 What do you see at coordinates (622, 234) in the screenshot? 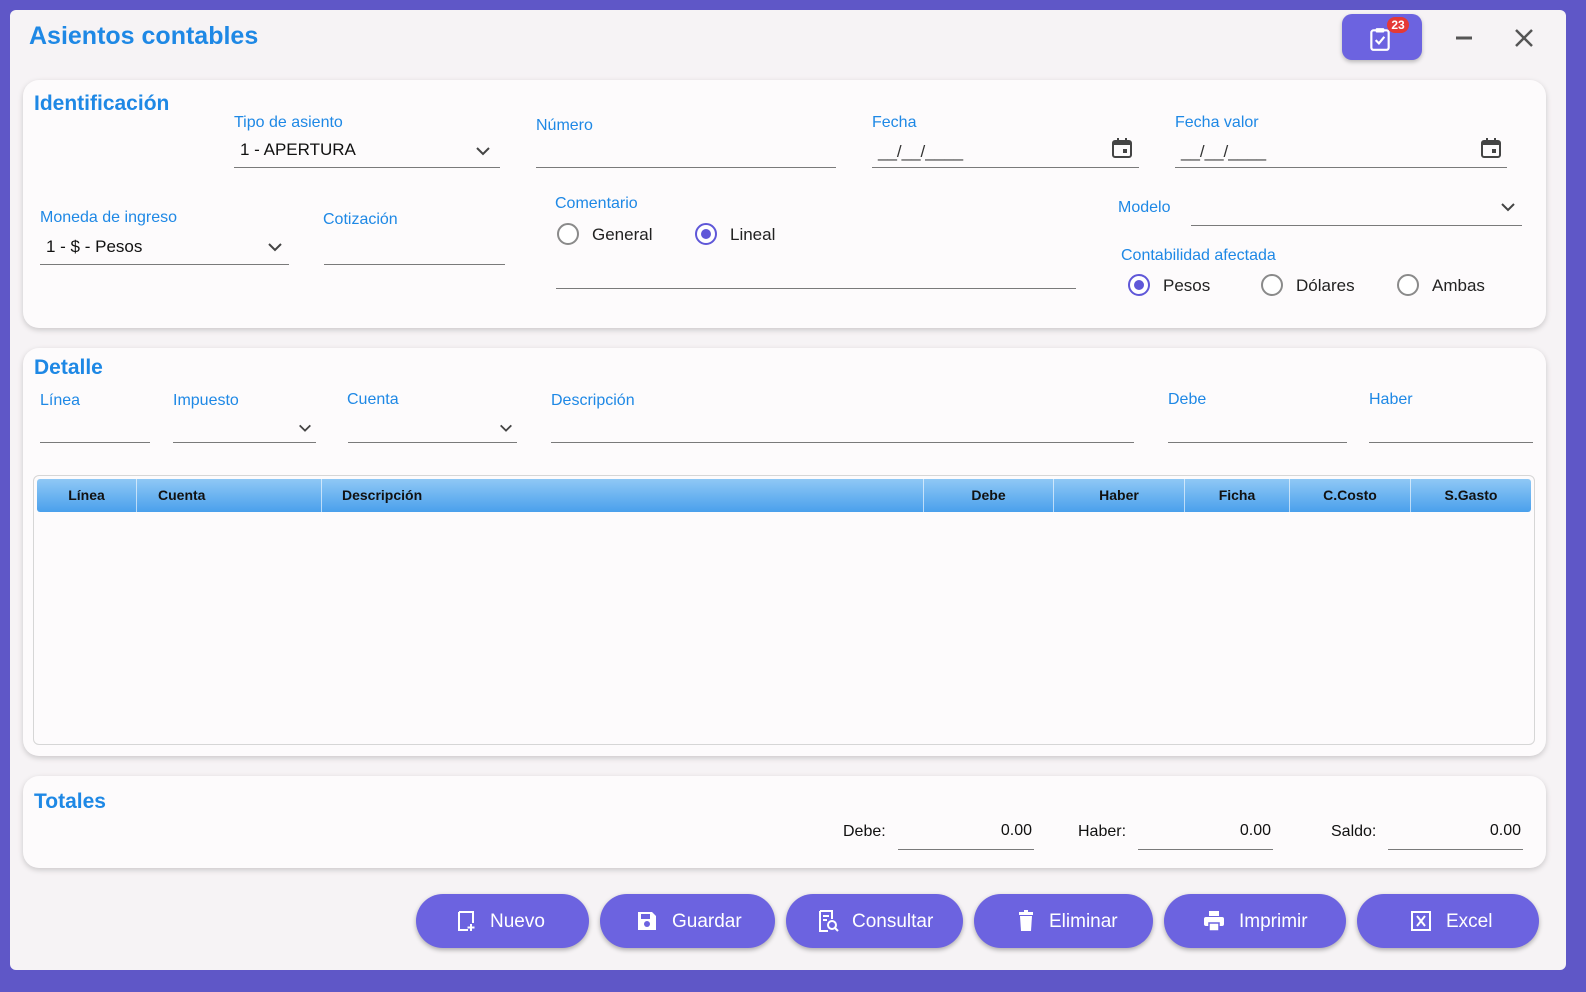
I see `comentario-general-label: General` at bounding box center [622, 234].